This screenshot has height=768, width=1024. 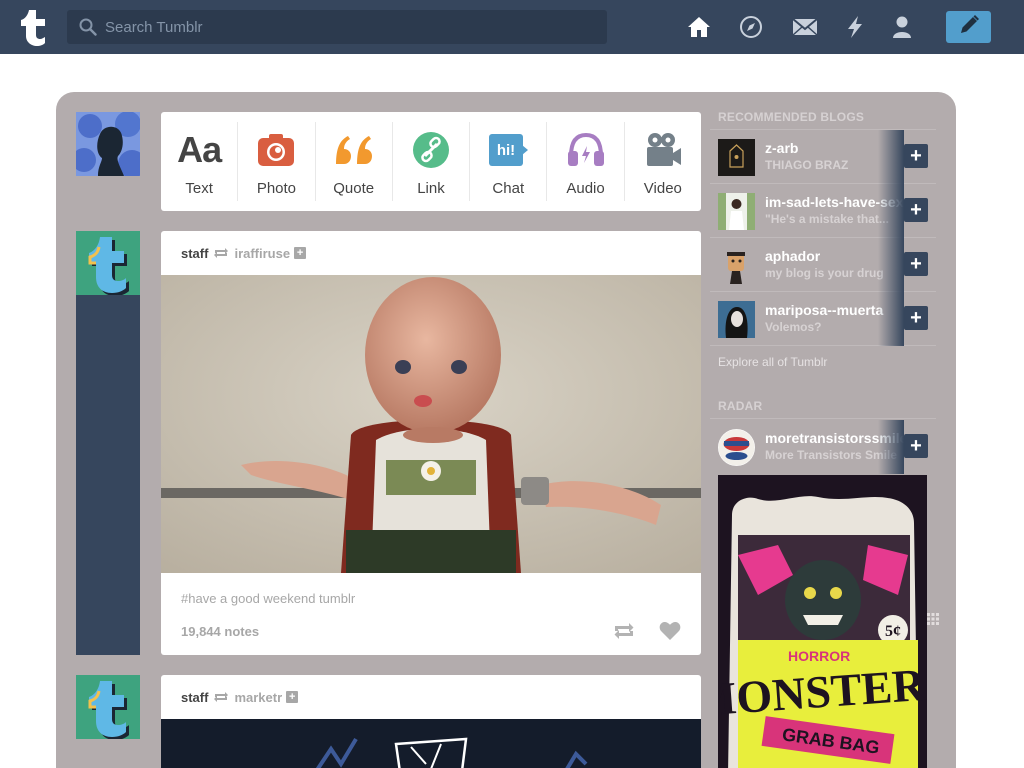 I want to click on post-quote-button: Quote, so click(x=354, y=161).